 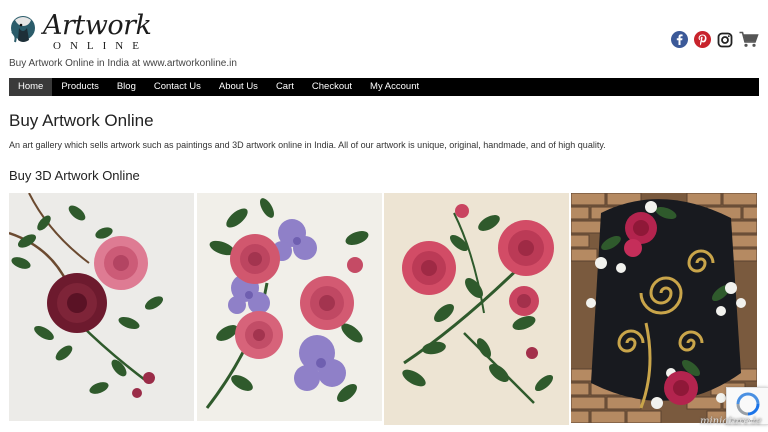 I want to click on logo-face-icon, so click(x=23, y=29).